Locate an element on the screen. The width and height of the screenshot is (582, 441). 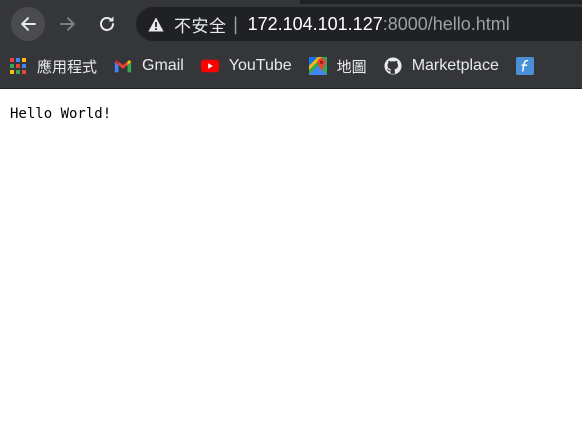
page-content: Hello World! is located at coordinates (291, 114).